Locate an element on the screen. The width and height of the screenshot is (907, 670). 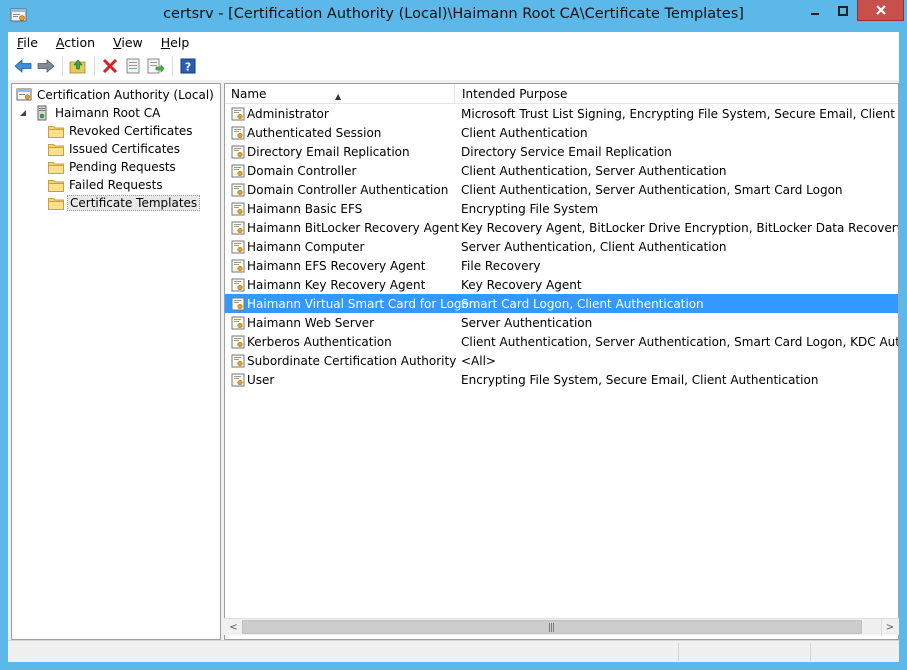
menu-view-label: View is located at coordinates (128, 42).